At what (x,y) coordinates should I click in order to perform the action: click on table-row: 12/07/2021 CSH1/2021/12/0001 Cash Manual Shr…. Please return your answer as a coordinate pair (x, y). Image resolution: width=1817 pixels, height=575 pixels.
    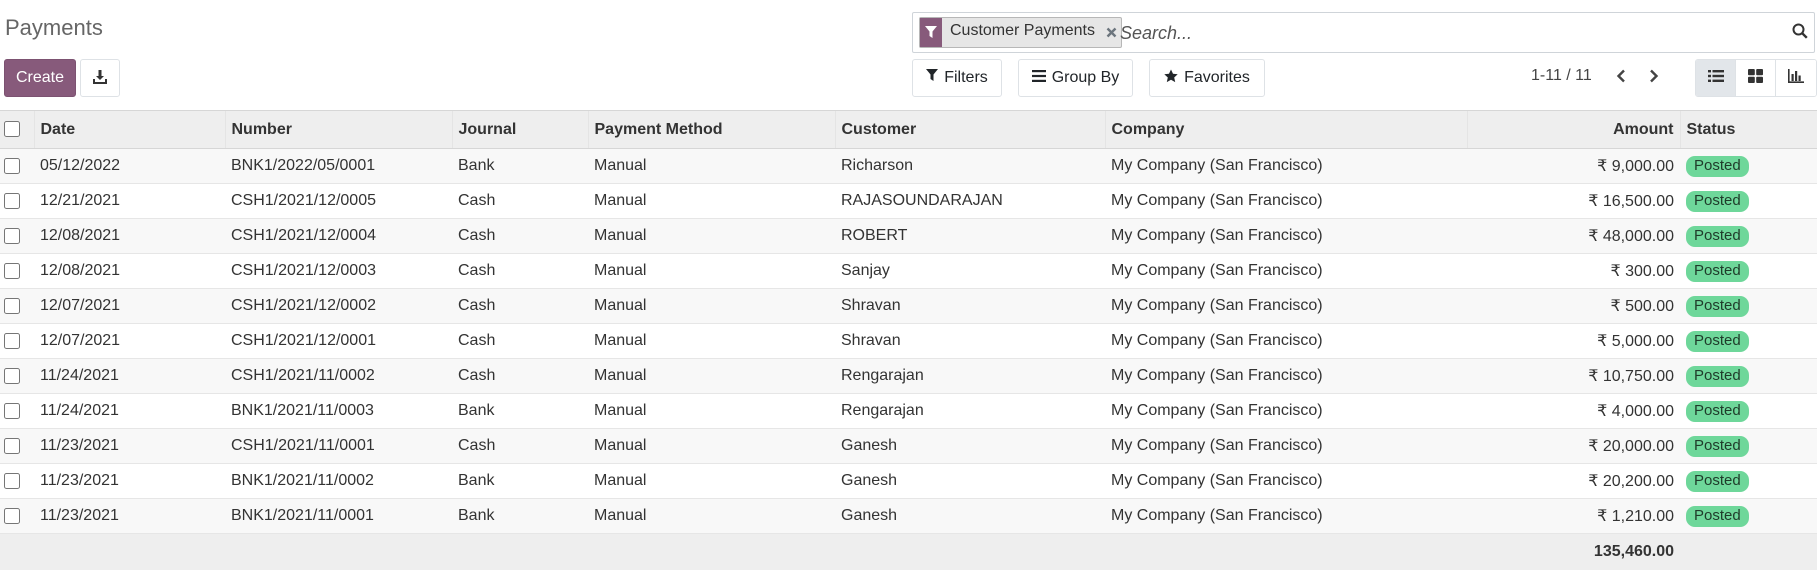
    Looking at the image, I should click on (908, 341).